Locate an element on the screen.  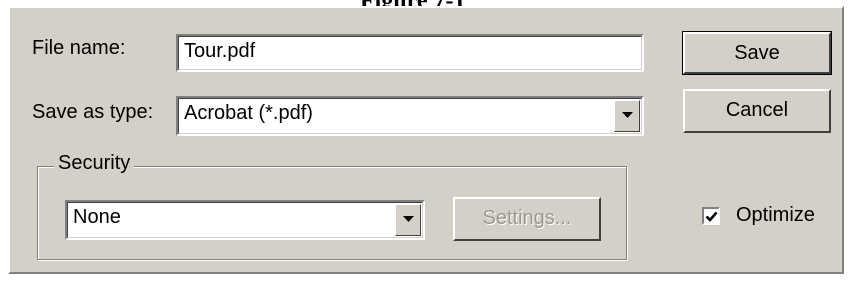
optimize-checkbox is located at coordinates (711, 216).